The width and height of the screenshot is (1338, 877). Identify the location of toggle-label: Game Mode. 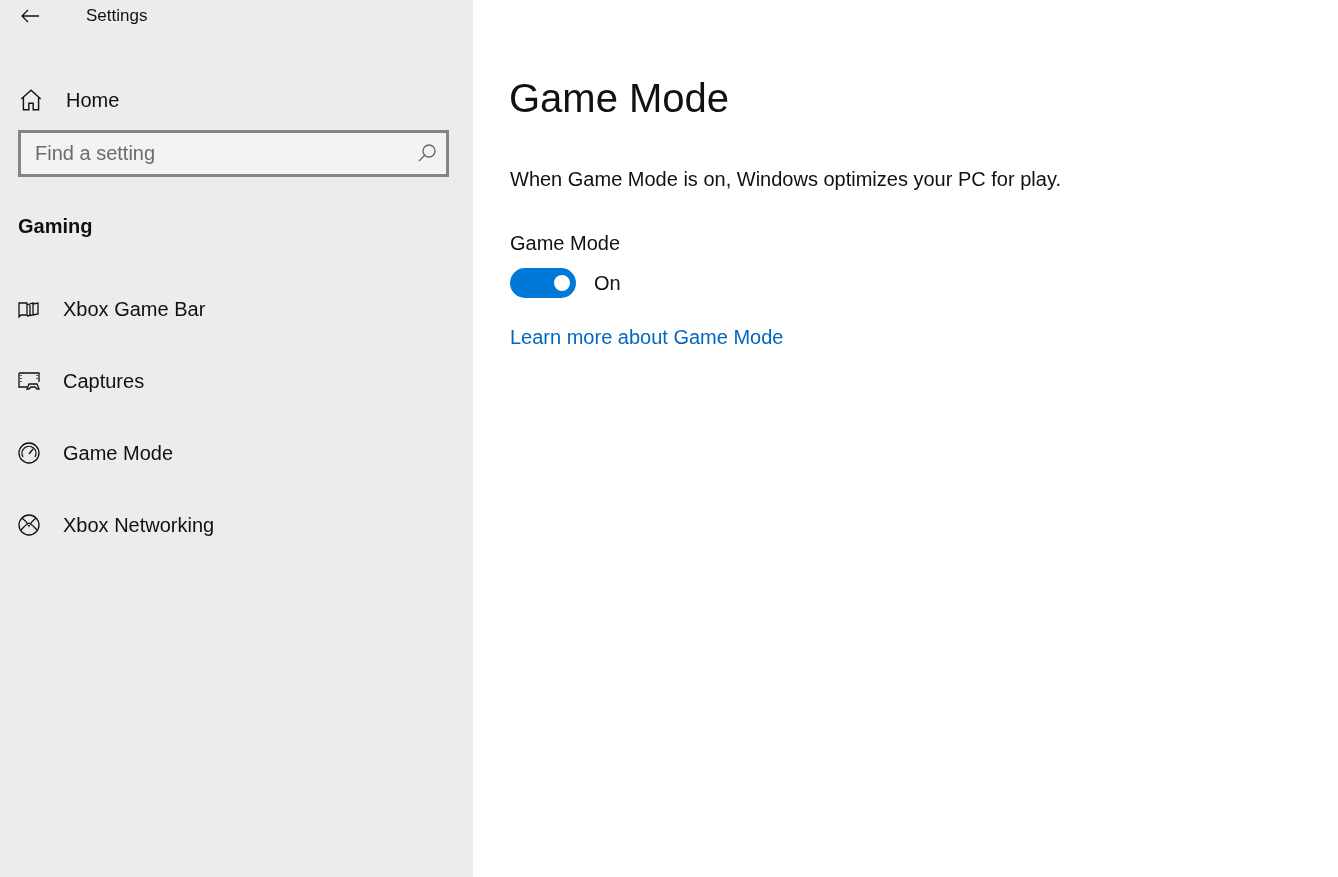
(565, 243).